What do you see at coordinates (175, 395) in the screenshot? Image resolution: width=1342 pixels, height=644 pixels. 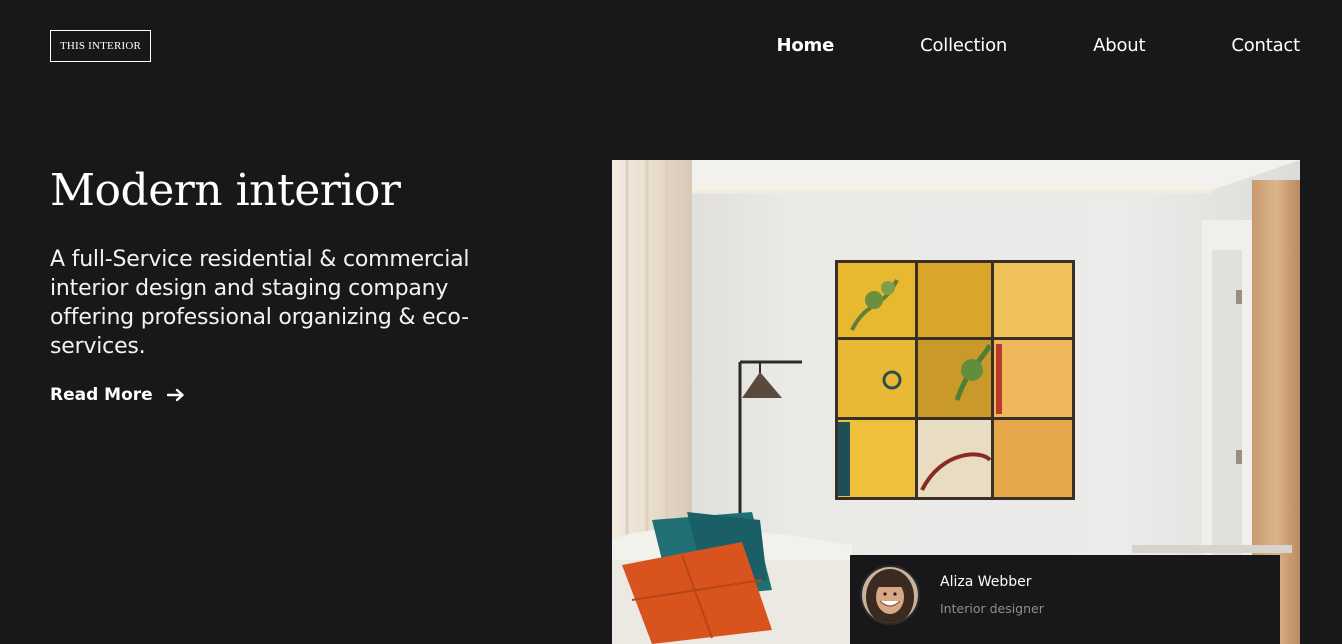 I see `arrow-right-icon` at bounding box center [175, 395].